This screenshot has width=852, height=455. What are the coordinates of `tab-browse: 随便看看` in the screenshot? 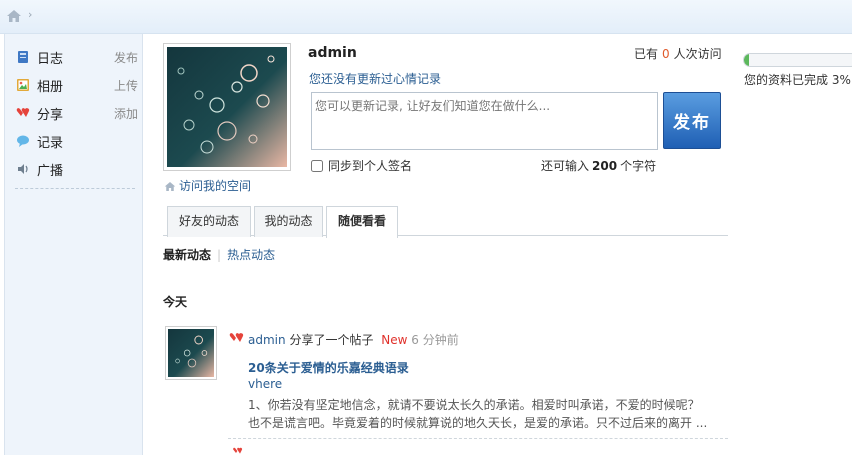 It's located at (362, 222).